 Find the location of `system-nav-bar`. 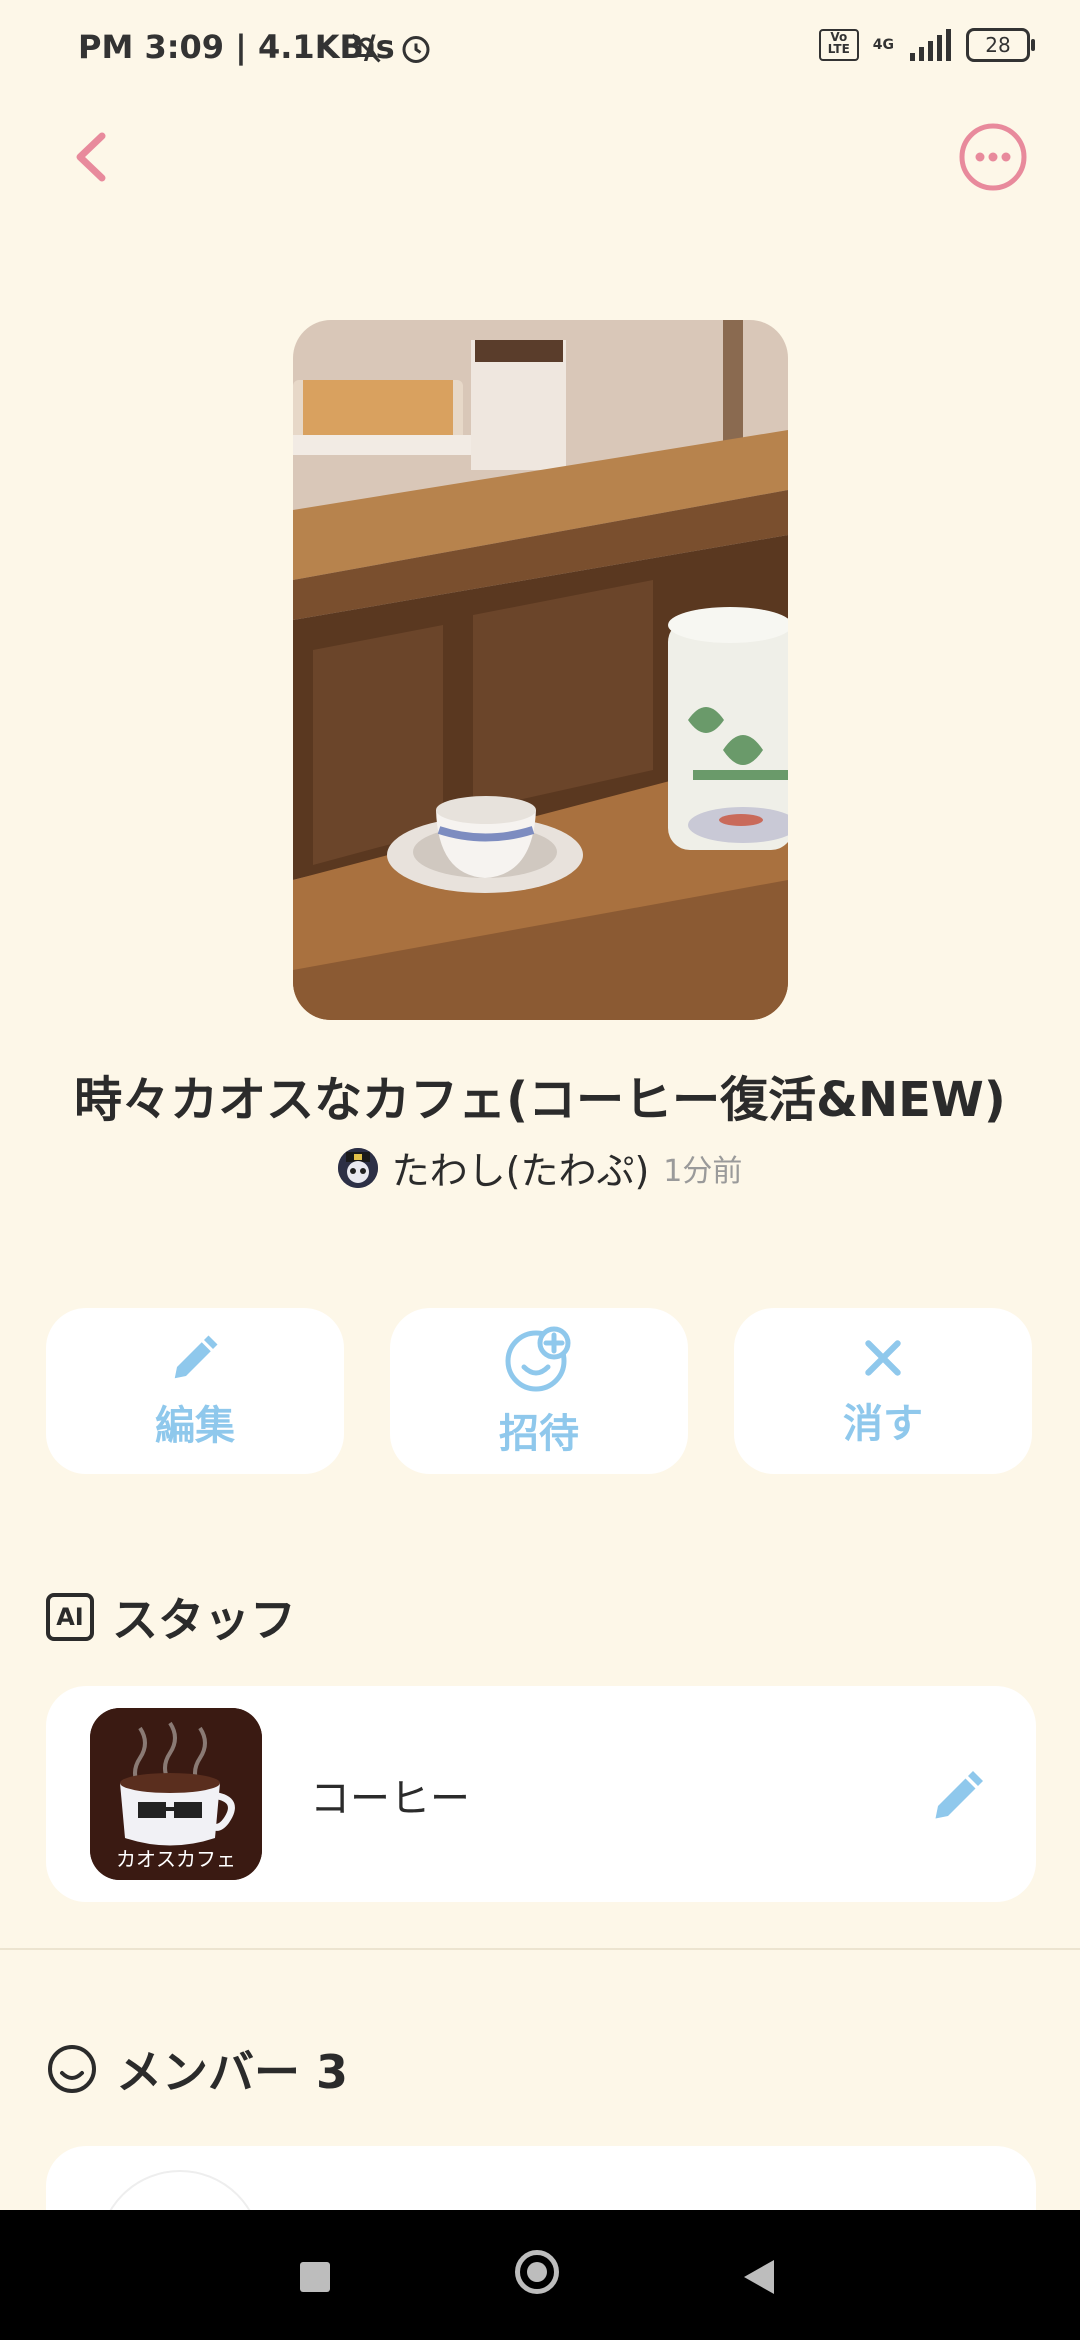

system-nav-bar is located at coordinates (540, 2275).